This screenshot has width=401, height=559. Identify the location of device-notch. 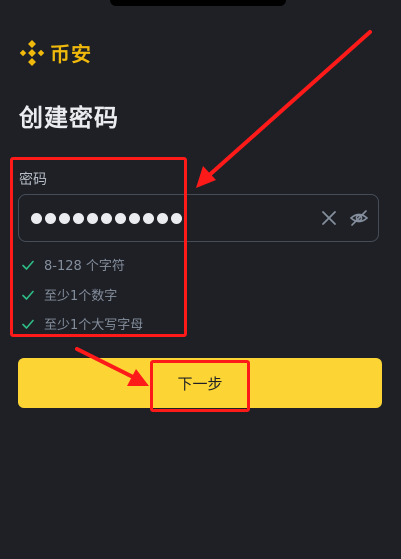
(198, 3).